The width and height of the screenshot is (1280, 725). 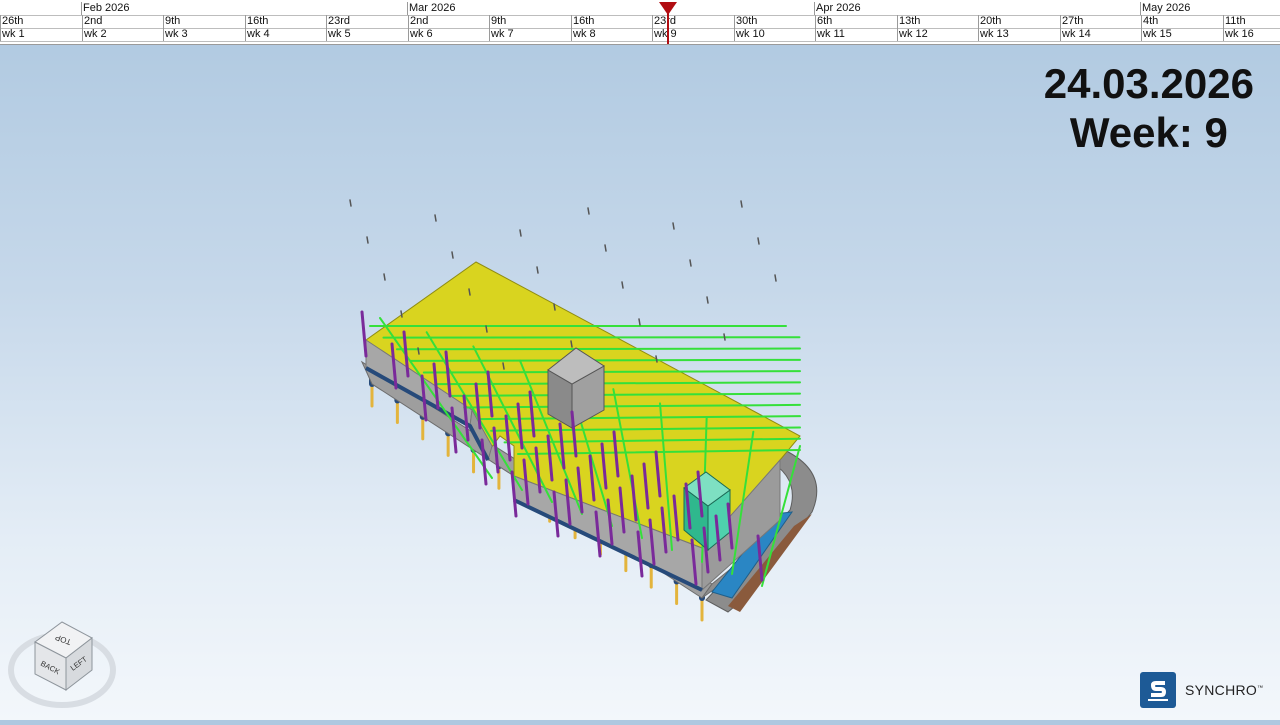 What do you see at coordinates (938, 34) in the screenshot?
I see `week-cell: wk 12` at bounding box center [938, 34].